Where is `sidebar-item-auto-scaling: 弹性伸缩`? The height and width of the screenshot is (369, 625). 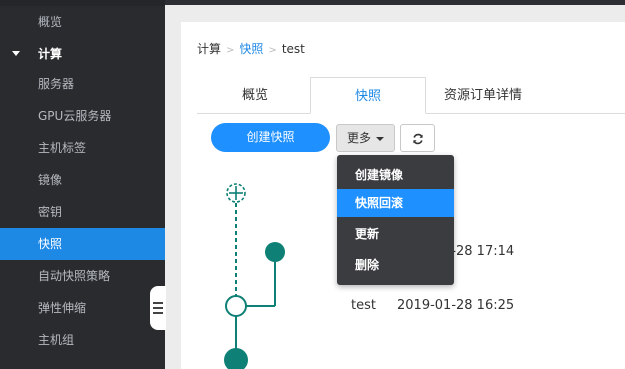 sidebar-item-auto-scaling: 弹性伸缩 is located at coordinates (82, 308).